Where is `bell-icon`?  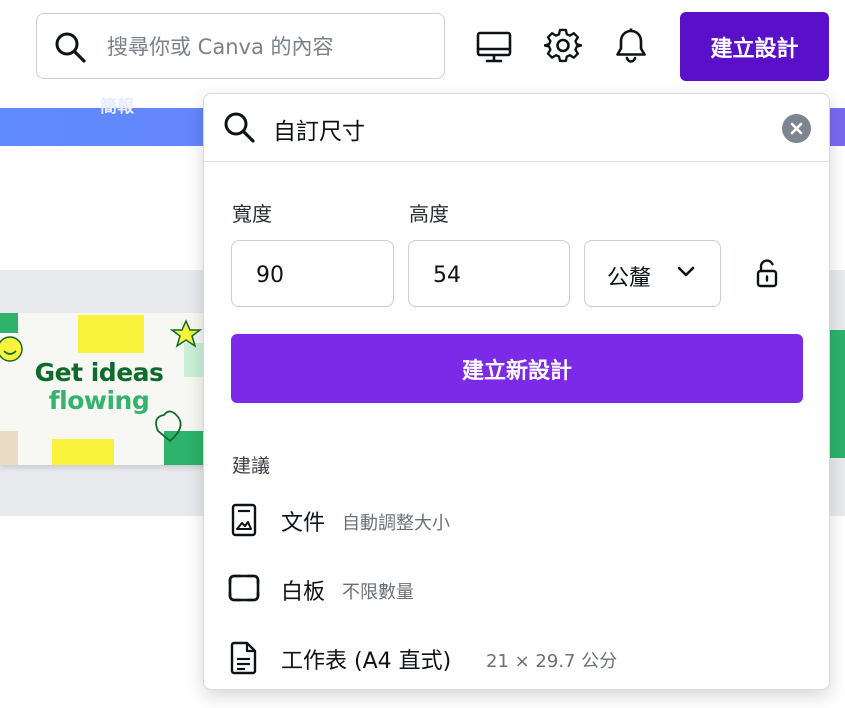
bell-icon is located at coordinates (631, 46).